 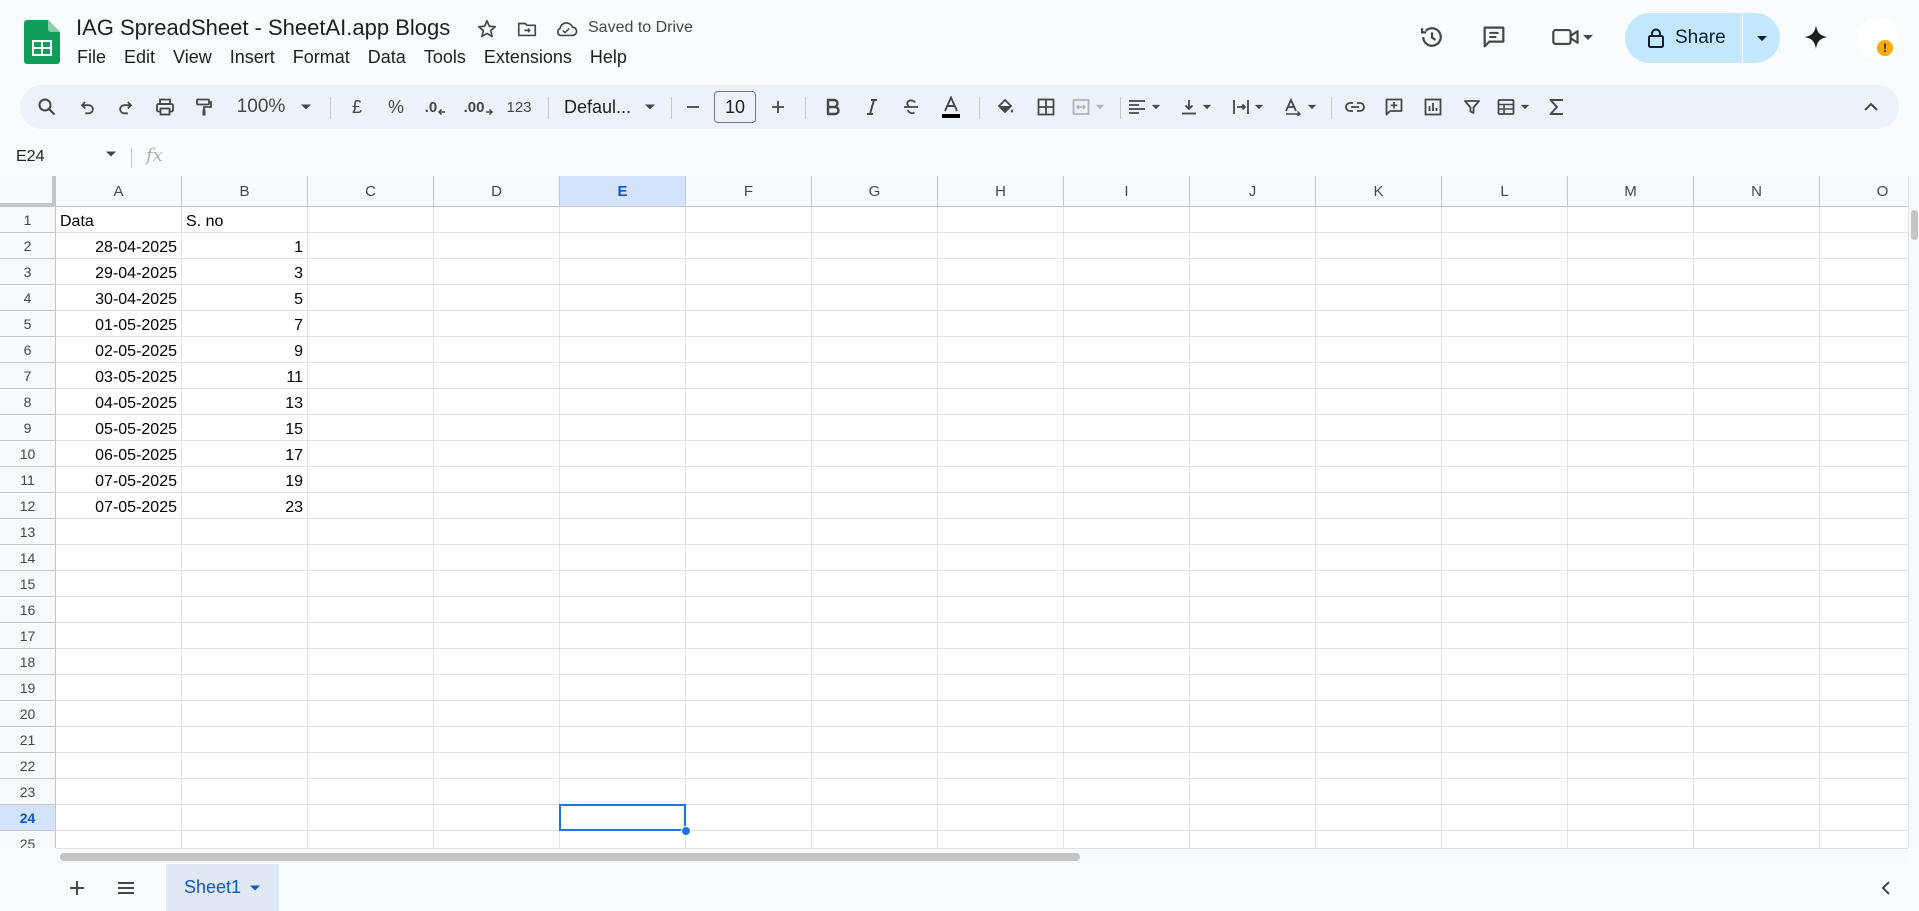 What do you see at coordinates (1001, 610) in the screenshot?
I see `cell-h16` at bounding box center [1001, 610].